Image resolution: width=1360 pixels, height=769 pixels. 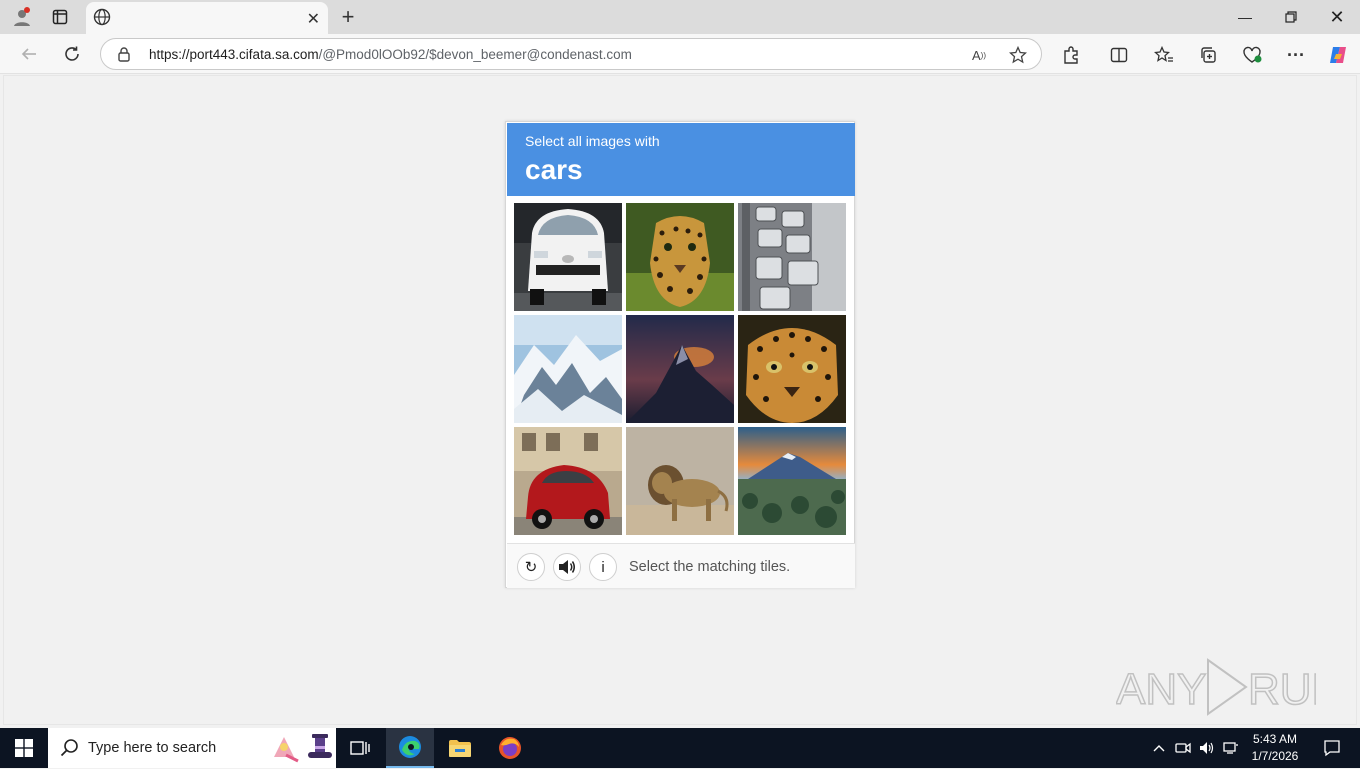 What do you see at coordinates (1018, 55) in the screenshot?
I see `favorite-star-icon` at bounding box center [1018, 55].